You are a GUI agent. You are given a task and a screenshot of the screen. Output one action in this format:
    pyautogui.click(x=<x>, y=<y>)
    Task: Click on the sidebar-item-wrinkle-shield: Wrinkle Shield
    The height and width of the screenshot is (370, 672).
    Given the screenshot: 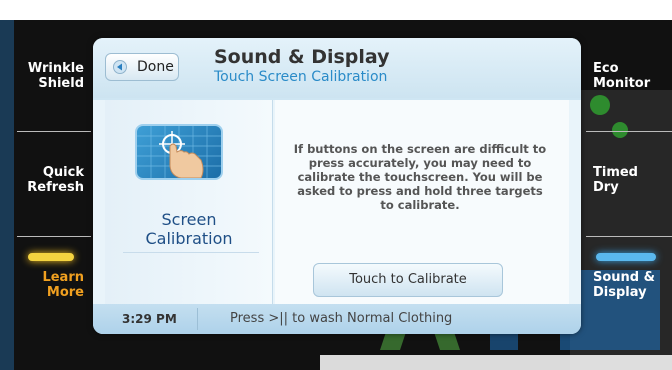 What is the action you would take?
    pyautogui.click(x=49, y=76)
    